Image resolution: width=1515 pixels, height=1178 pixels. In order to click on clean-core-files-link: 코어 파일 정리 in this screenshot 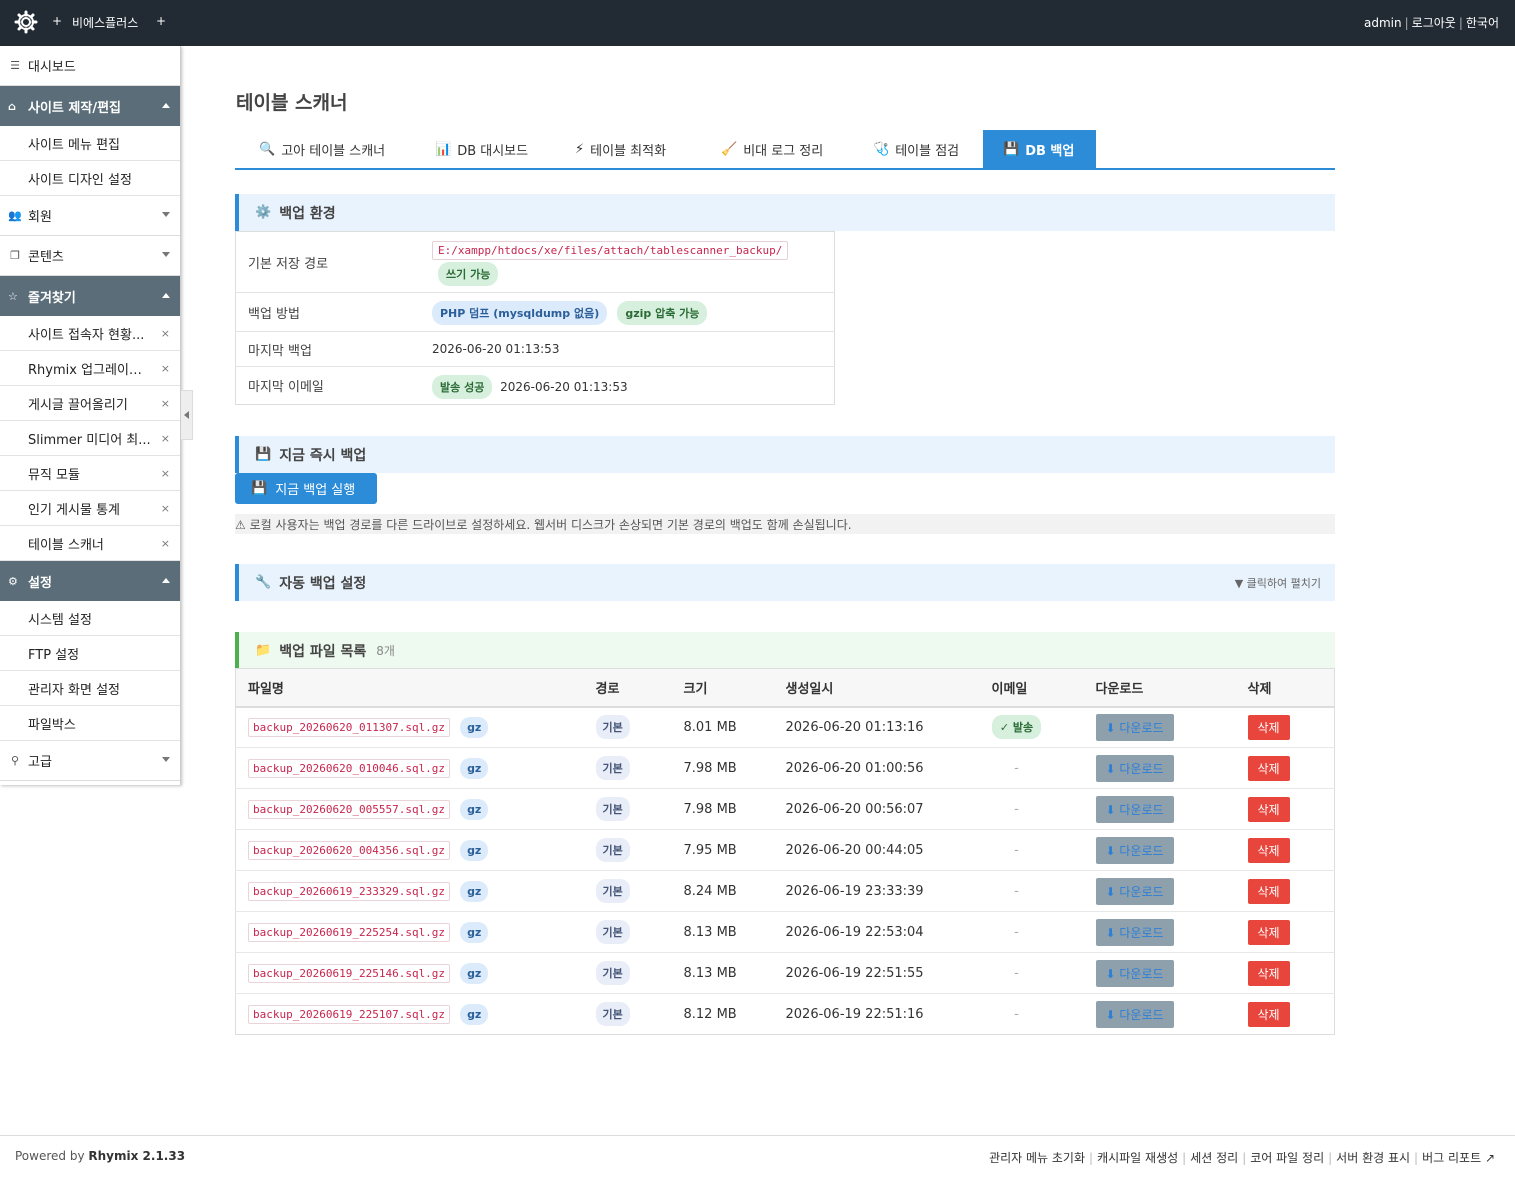, I will do `click(1287, 1158)`.